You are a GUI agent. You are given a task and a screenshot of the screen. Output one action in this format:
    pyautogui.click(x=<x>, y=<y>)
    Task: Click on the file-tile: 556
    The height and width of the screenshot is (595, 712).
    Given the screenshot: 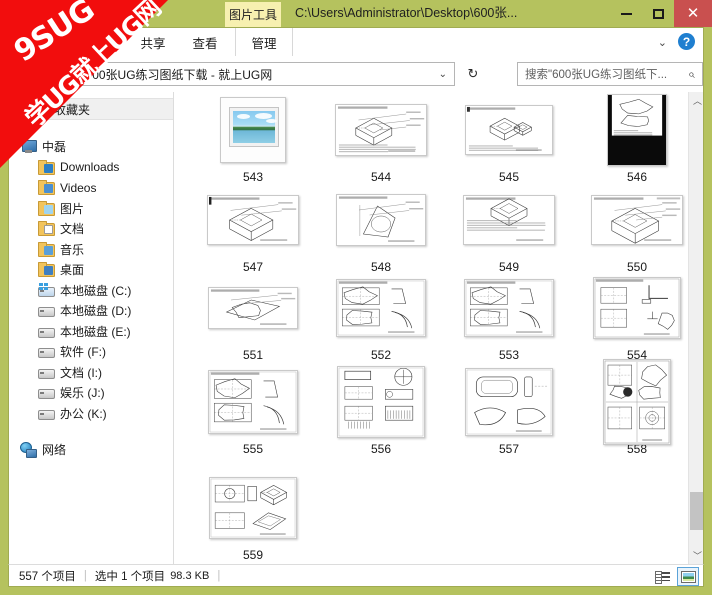 What is the action you would take?
    pyautogui.click(x=381, y=410)
    